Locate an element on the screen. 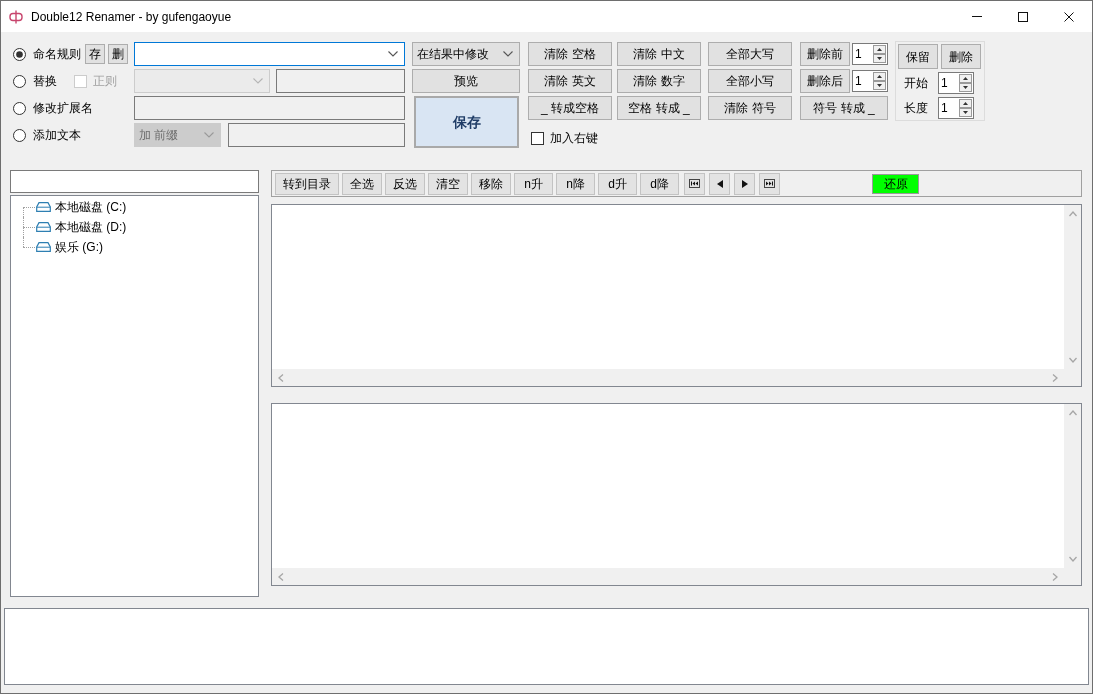 The image size is (1093, 694). window-title: Double12 Renamer - by gufengaoyue is located at coordinates (131, 17).